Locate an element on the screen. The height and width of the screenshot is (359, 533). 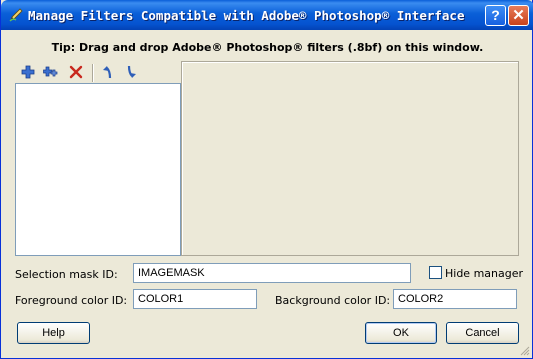
title-help-button: ? is located at coordinates (495, 15).